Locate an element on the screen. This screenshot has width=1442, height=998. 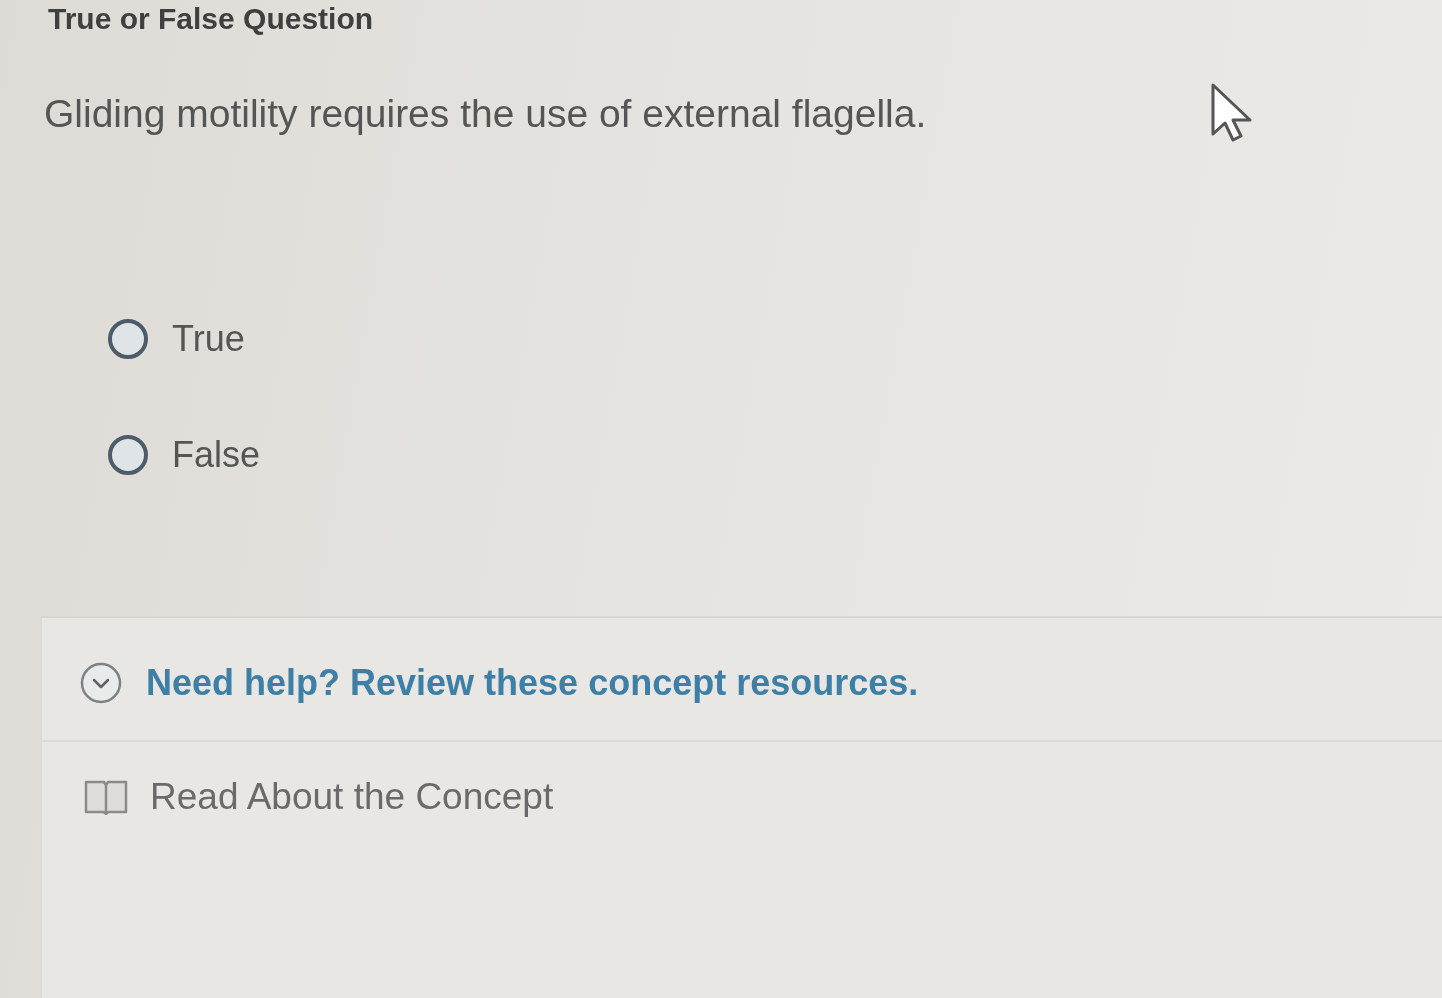
help-toggle: Need help? Review these concept resources. is located at coordinates (532, 683).